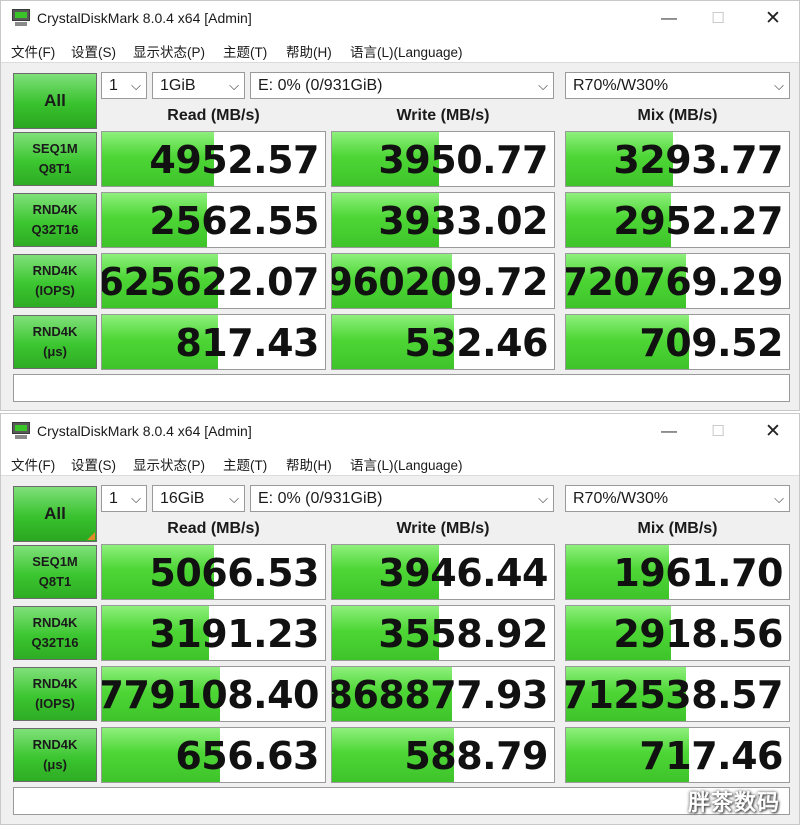 Image resolution: width=800 pixels, height=825 pixels. What do you see at coordinates (440, 695) in the screenshot?
I see `write-result-value: 868877.93` at bounding box center [440, 695].